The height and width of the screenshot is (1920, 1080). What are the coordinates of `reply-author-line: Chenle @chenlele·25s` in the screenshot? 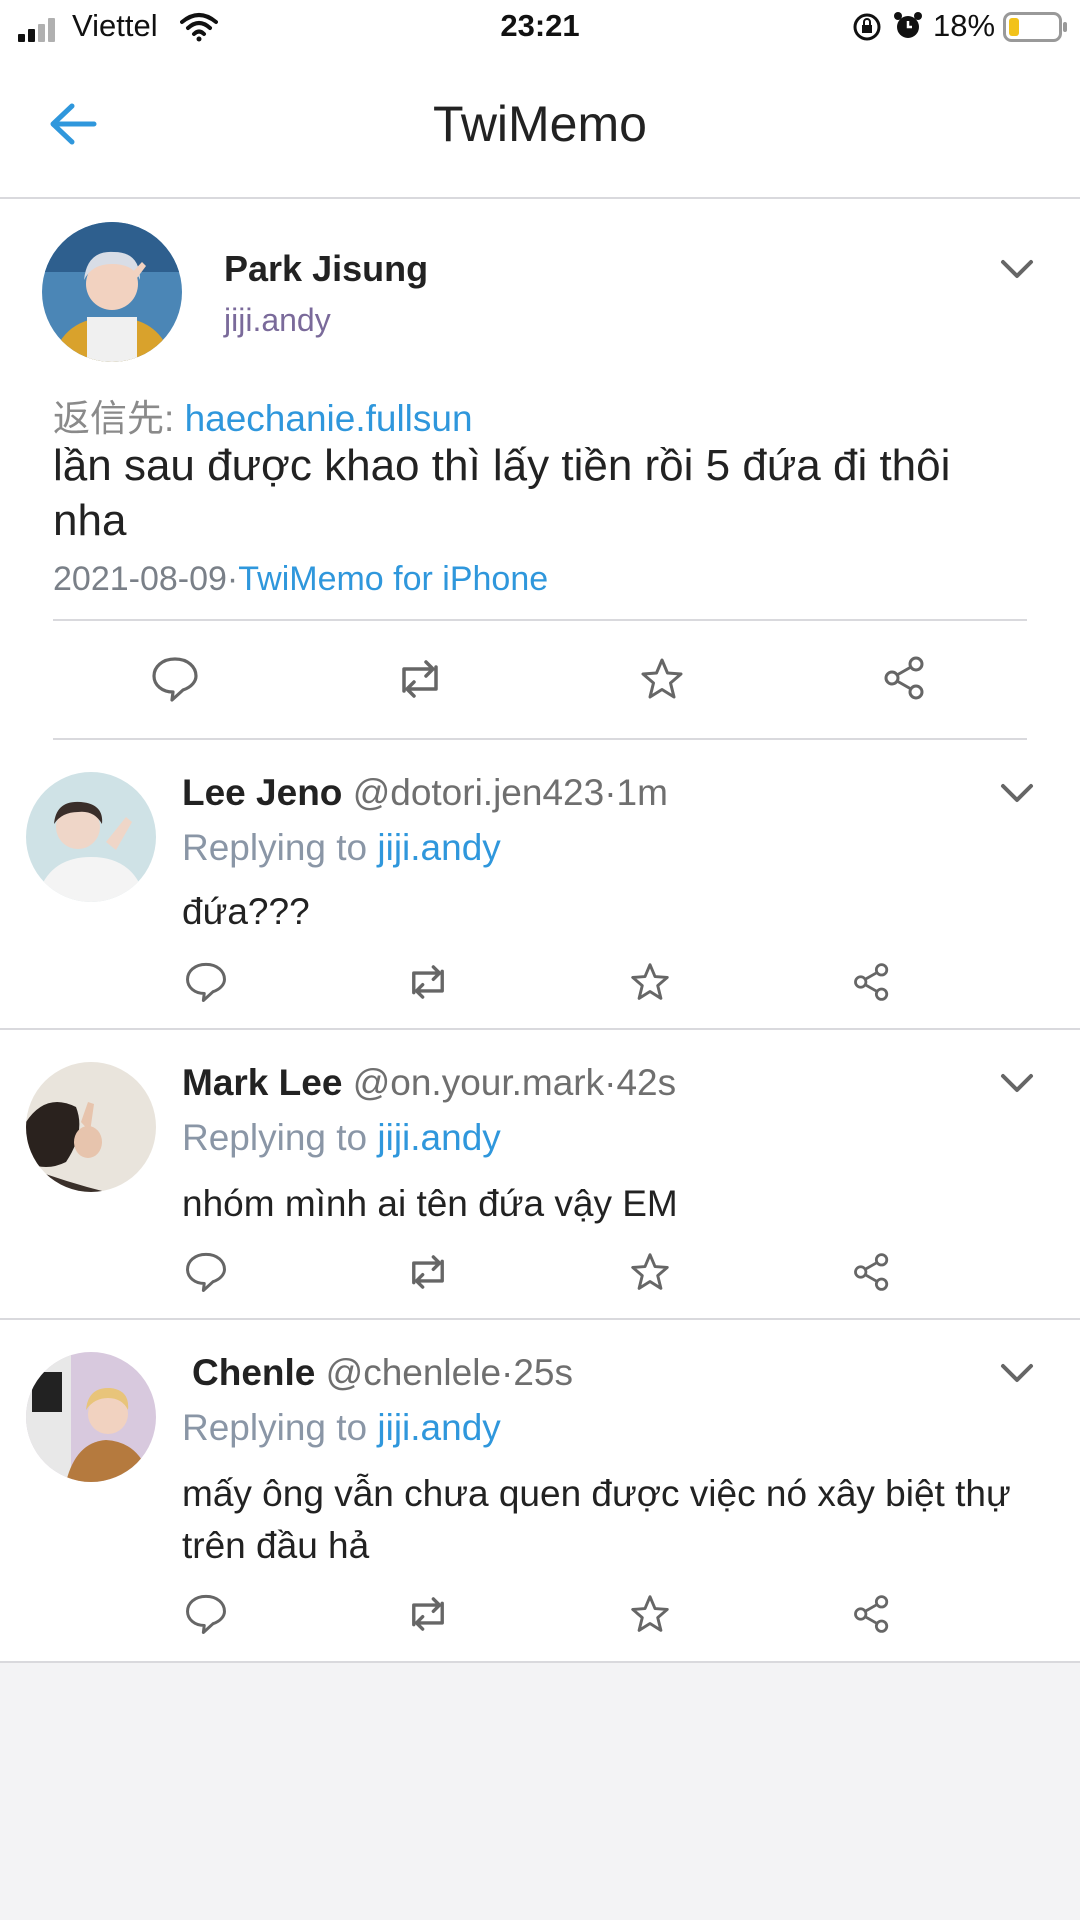 It's located at (382, 1373).